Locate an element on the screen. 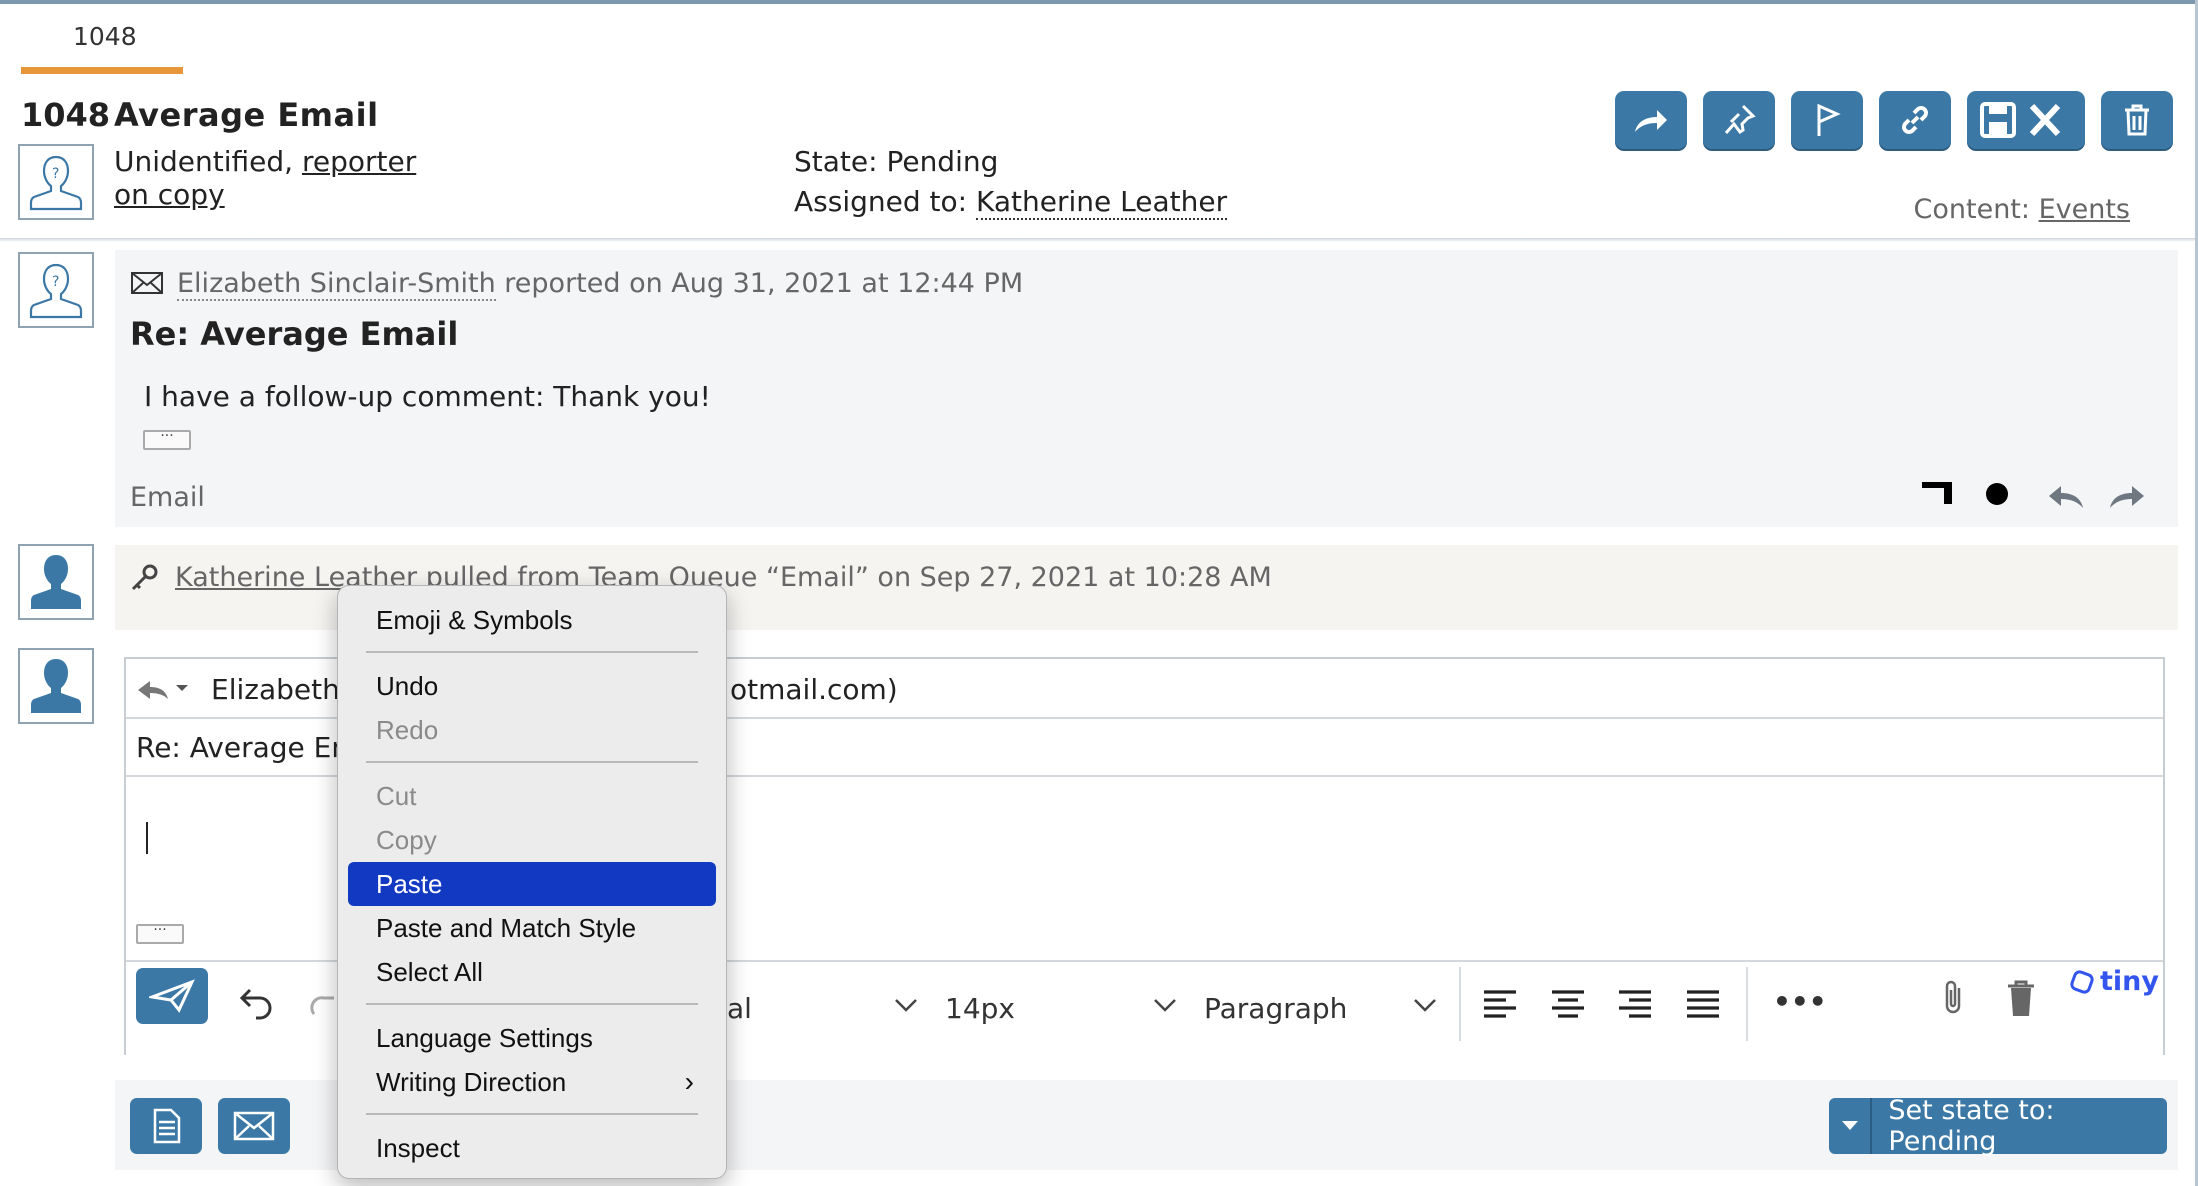  forward-icon is located at coordinates (1651, 121).